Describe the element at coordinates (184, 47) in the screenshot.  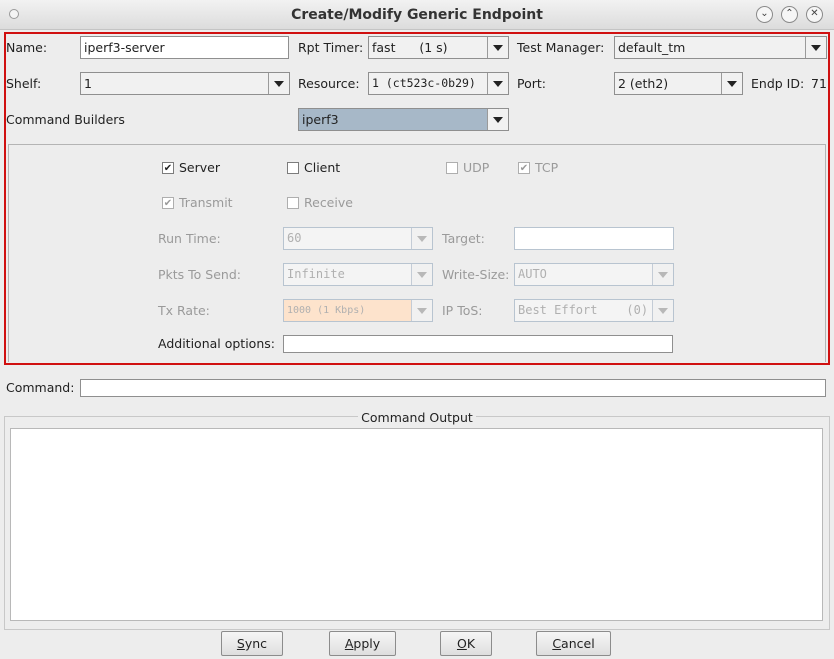
I see `name-input: iperf3-server` at that location.